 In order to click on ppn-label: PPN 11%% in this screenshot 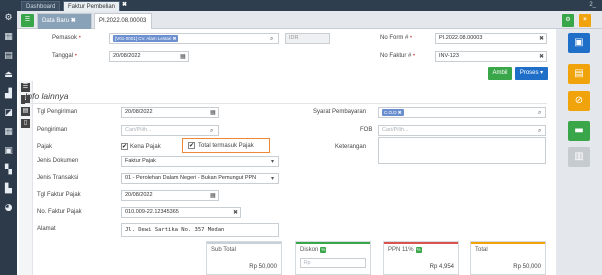, I will do `click(405, 250)`.